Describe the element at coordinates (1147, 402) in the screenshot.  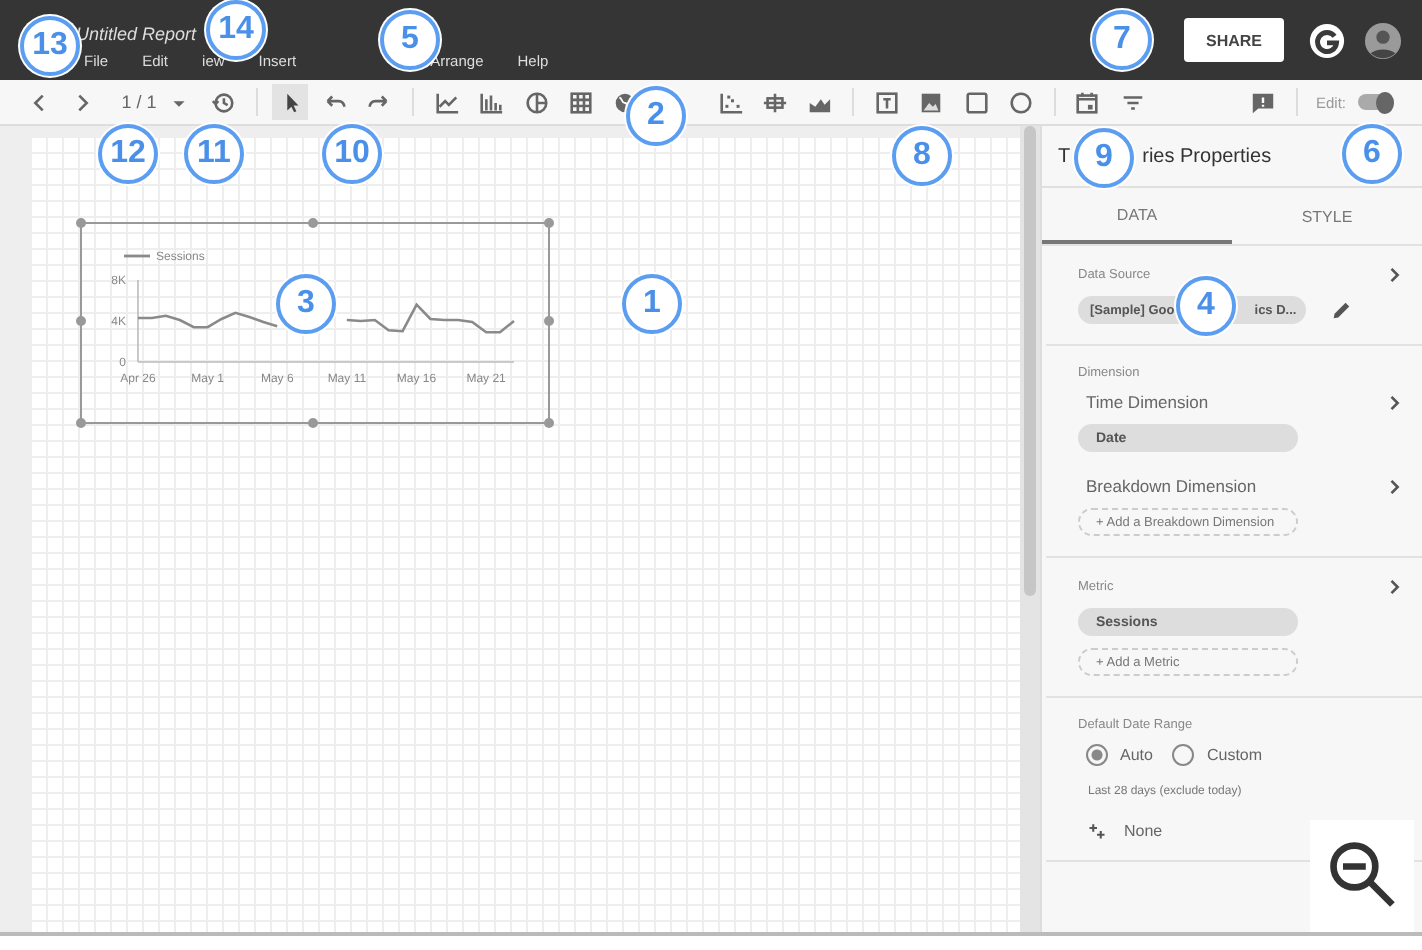
I see `field-label: Time Dimension` at that location.